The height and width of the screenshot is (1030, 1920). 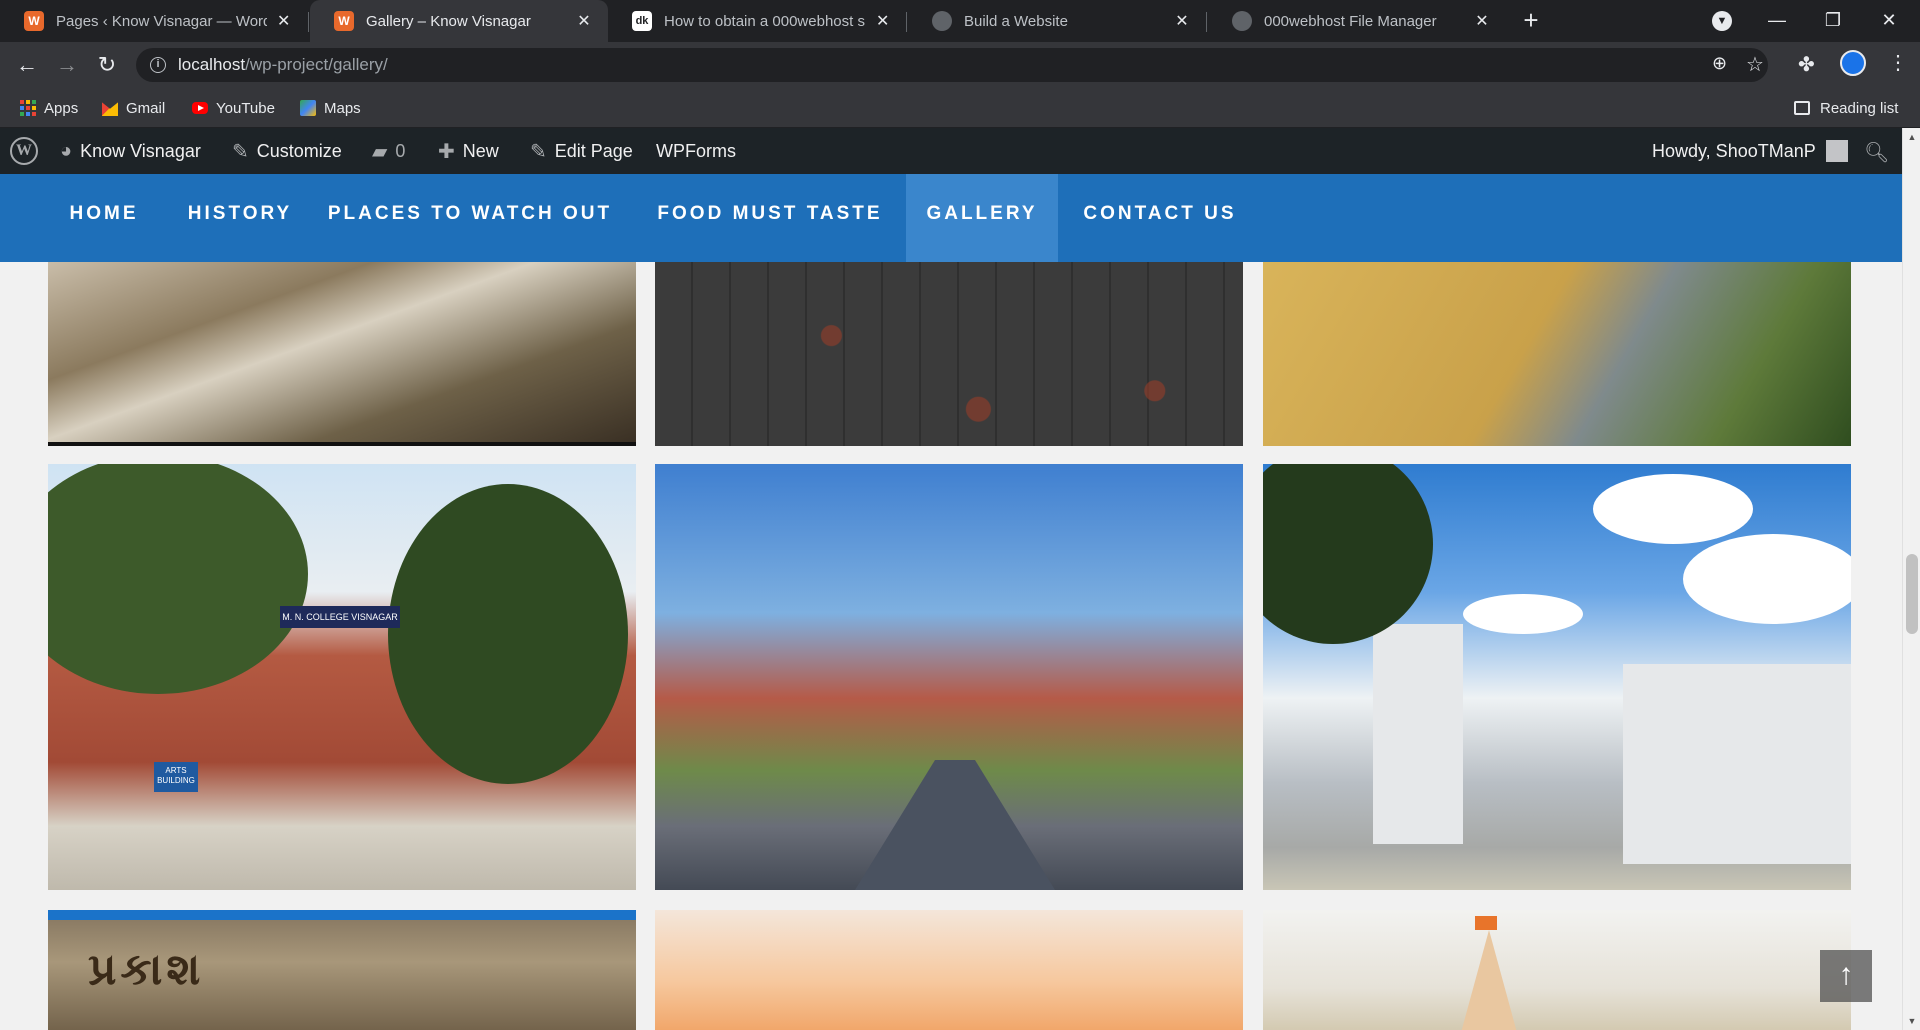 What do you see at coordinates (342, 677) in the screenshot?
I see `gallery-photo-arts-college: M. N. COLLEGE VISNAGAR ARTS BUILDING` at bounding box center [342, 677].